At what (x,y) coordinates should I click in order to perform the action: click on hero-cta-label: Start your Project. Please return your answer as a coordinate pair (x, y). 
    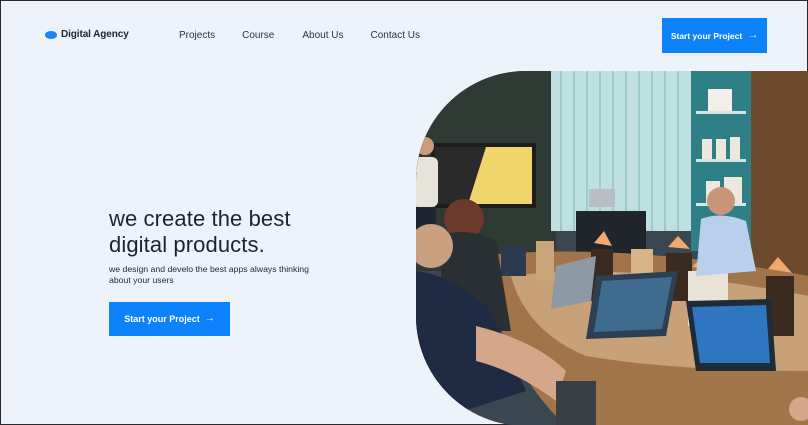
    Looking at the image, I should click on (162, 319).